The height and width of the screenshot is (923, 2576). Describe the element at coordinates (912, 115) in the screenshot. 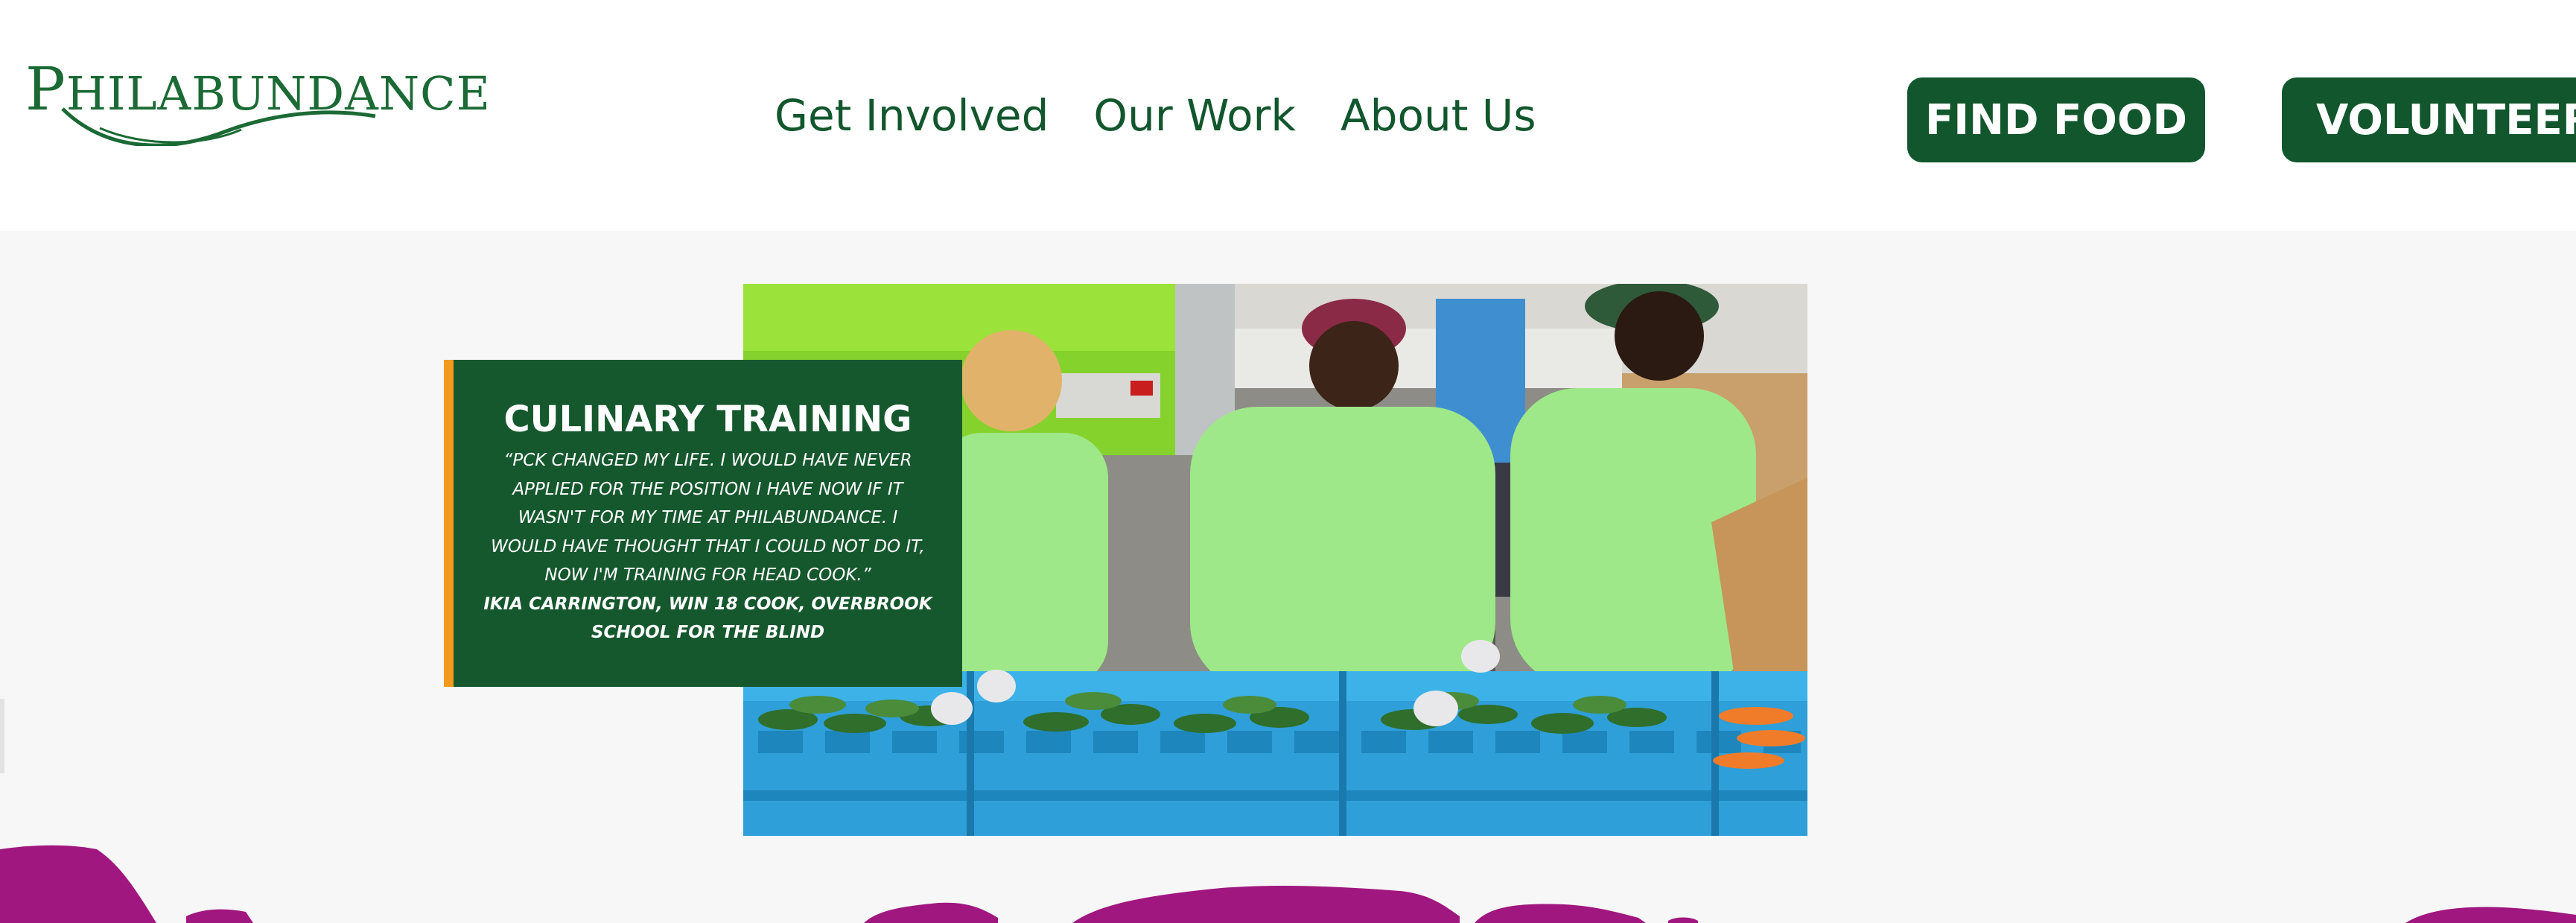

I see `nav-get-involved: Get Involved` at that location.